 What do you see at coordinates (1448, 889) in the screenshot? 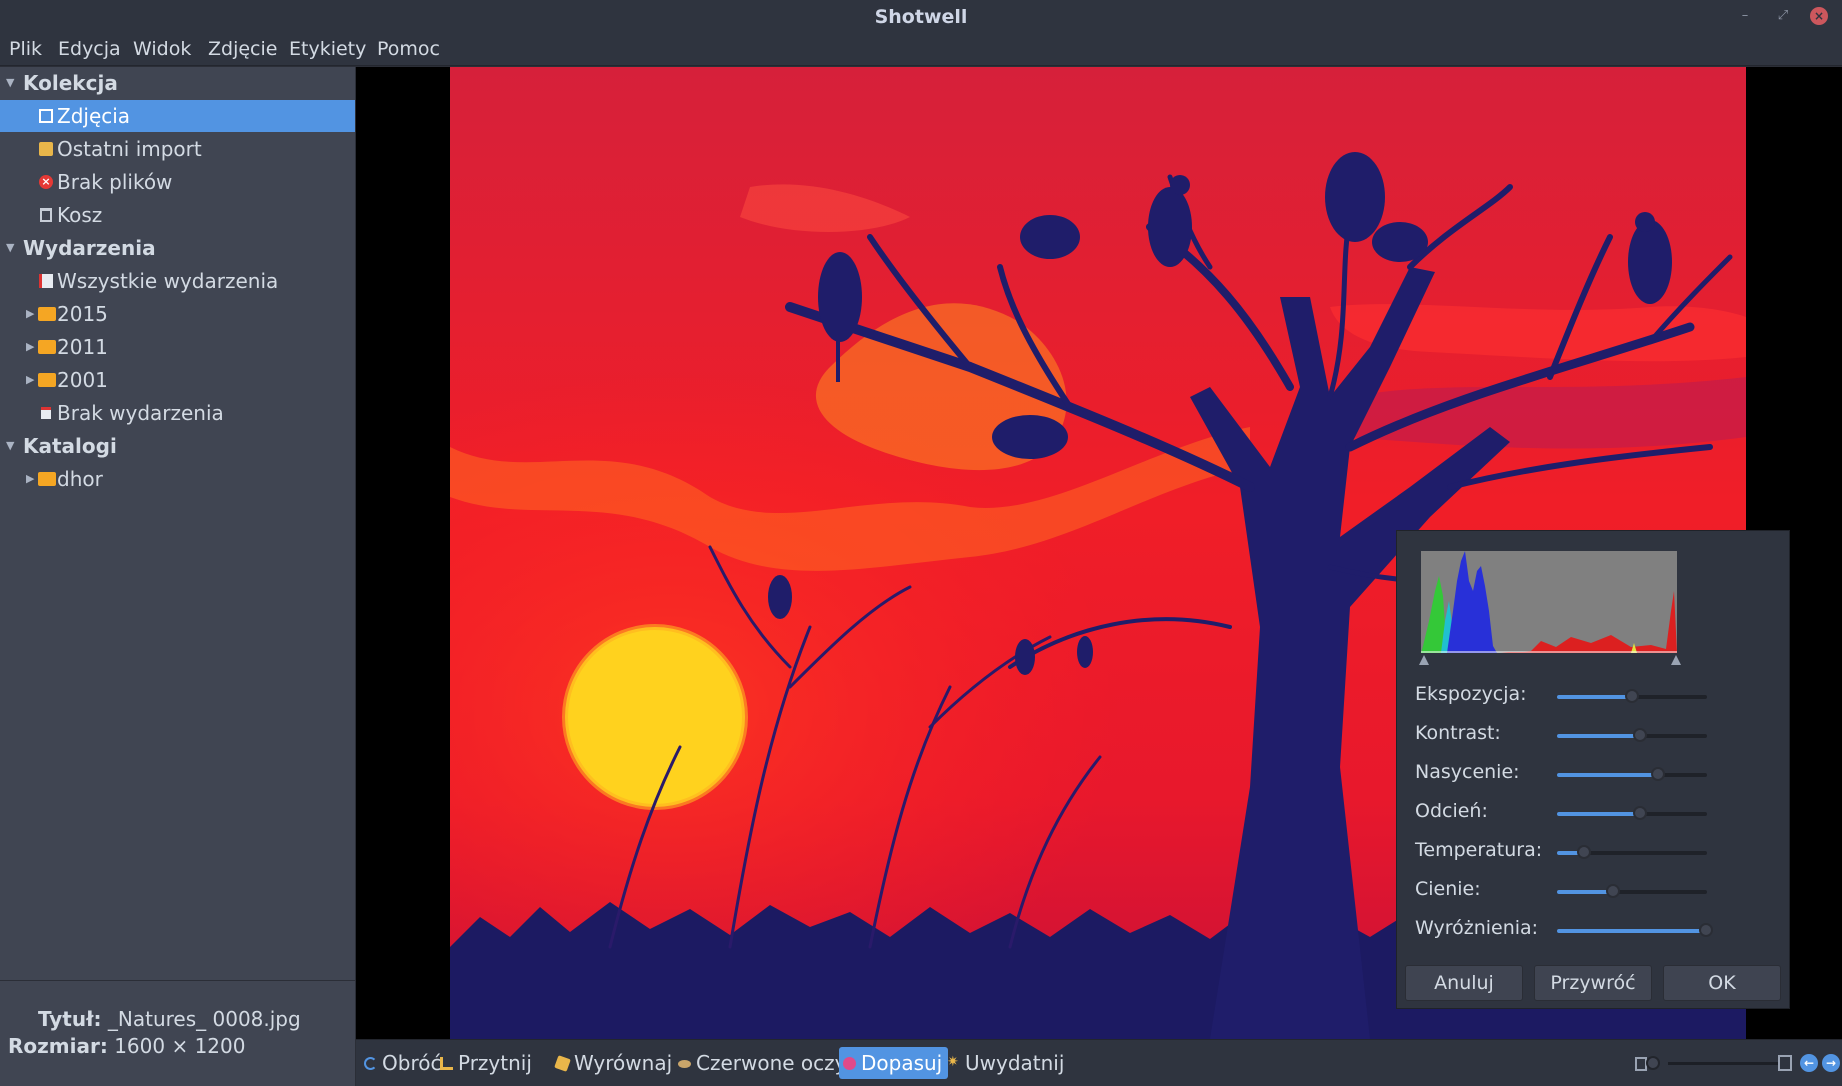
I see `shadows-label: Cienie:` at bounding box center [1448, 889].